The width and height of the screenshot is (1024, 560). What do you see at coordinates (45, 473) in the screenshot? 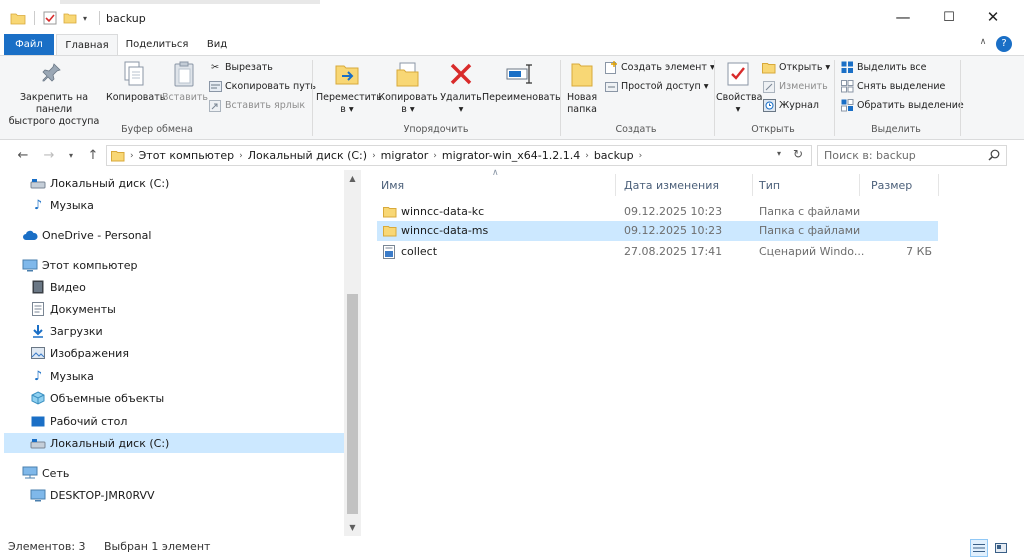
I see `nav-item-network: Сеть` at bounding box center [45, 473].